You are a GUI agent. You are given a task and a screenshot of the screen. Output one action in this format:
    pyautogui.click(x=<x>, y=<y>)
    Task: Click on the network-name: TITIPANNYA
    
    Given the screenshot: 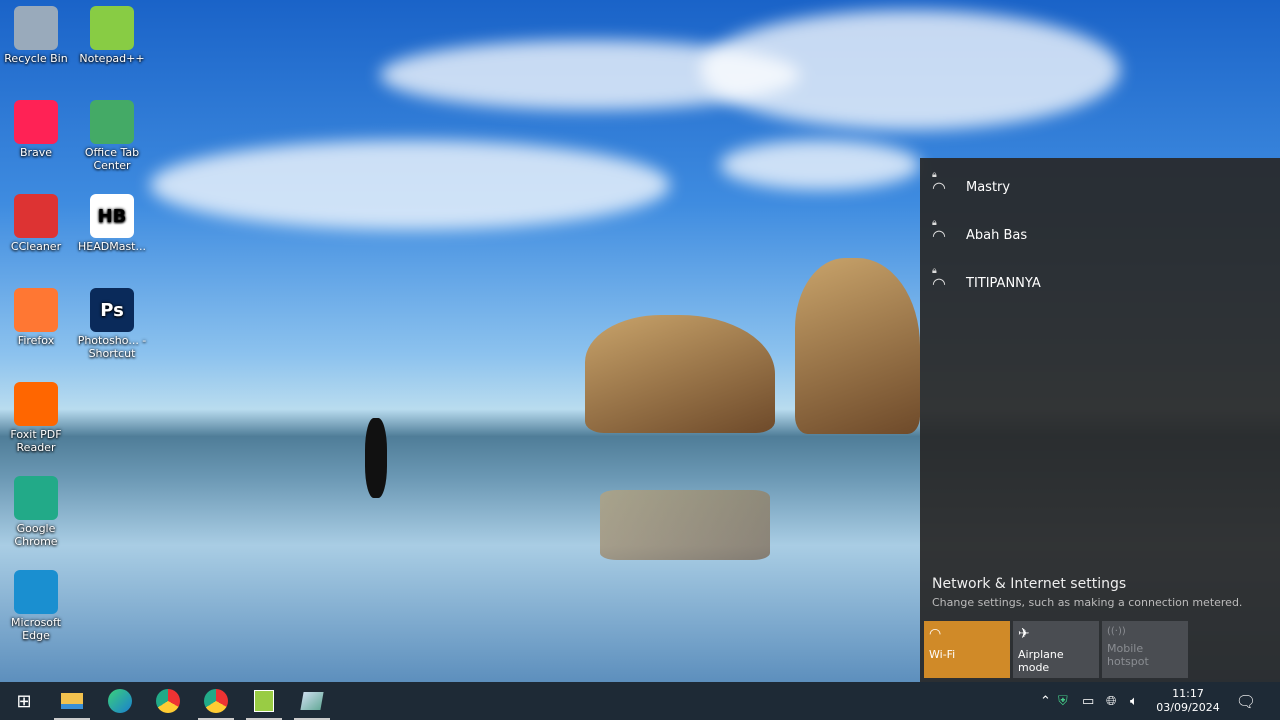 What is the action you would take?
    pyautogui.click(x=1003, y=283)
    